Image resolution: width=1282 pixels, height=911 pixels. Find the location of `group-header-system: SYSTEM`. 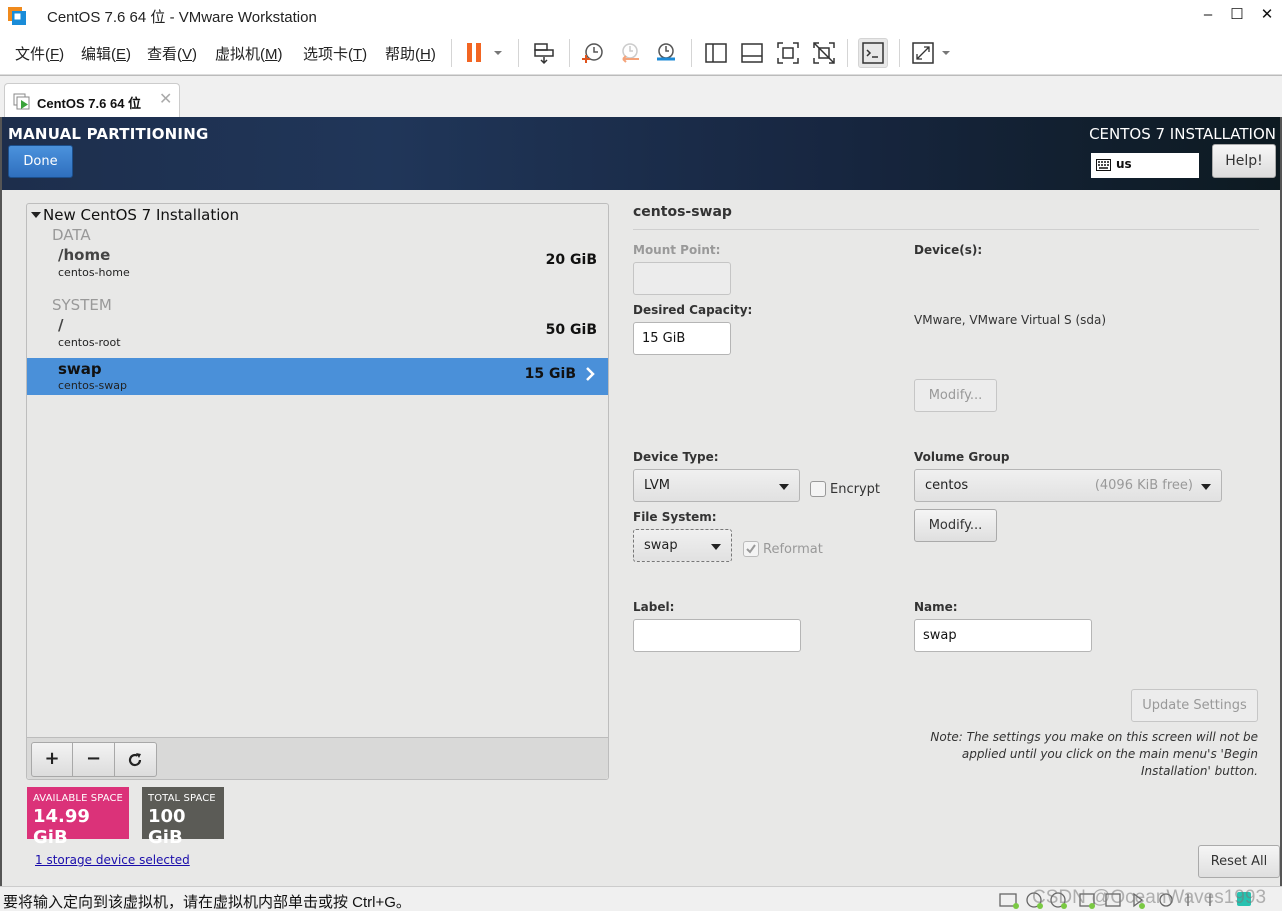

group-header-system: SYSTEM is located at coordinates (82, 305).